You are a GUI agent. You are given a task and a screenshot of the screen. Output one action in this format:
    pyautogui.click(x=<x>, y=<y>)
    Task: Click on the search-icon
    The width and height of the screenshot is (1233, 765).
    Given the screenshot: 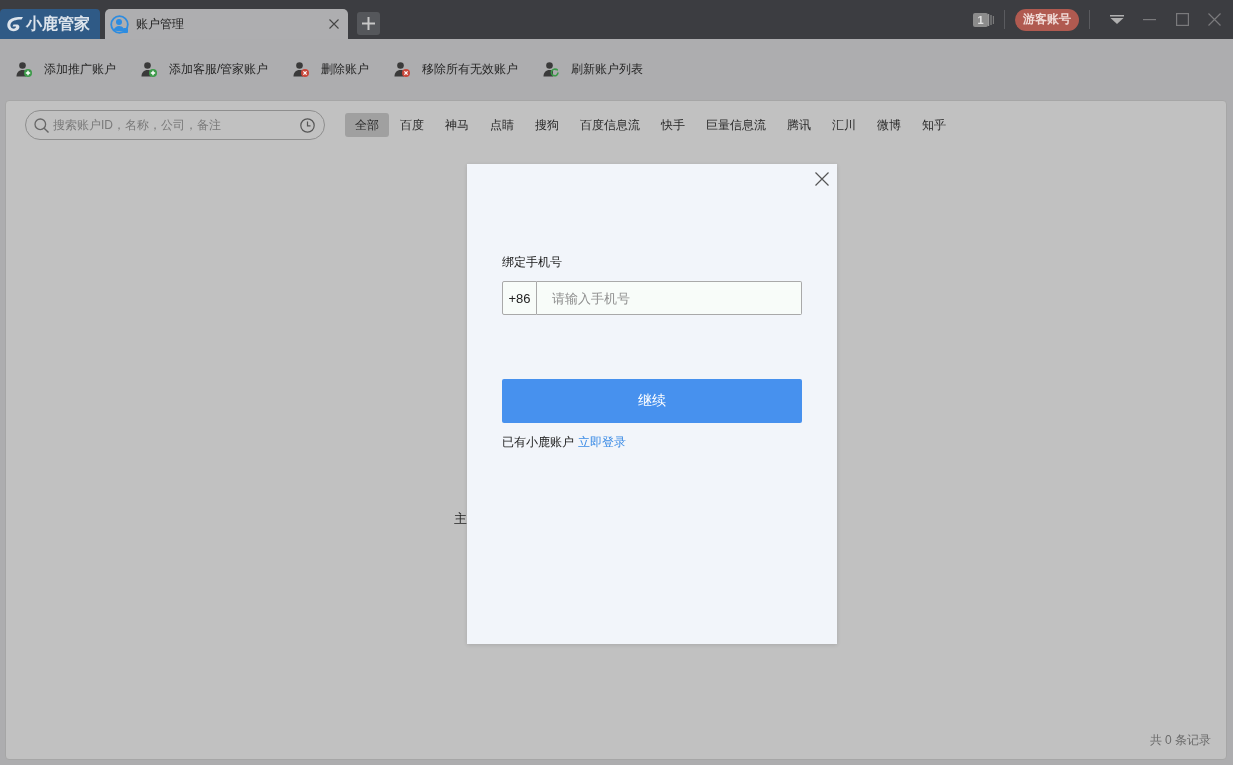 What is the action you would take?
    pyautogui.click(x=41, y=125)
    